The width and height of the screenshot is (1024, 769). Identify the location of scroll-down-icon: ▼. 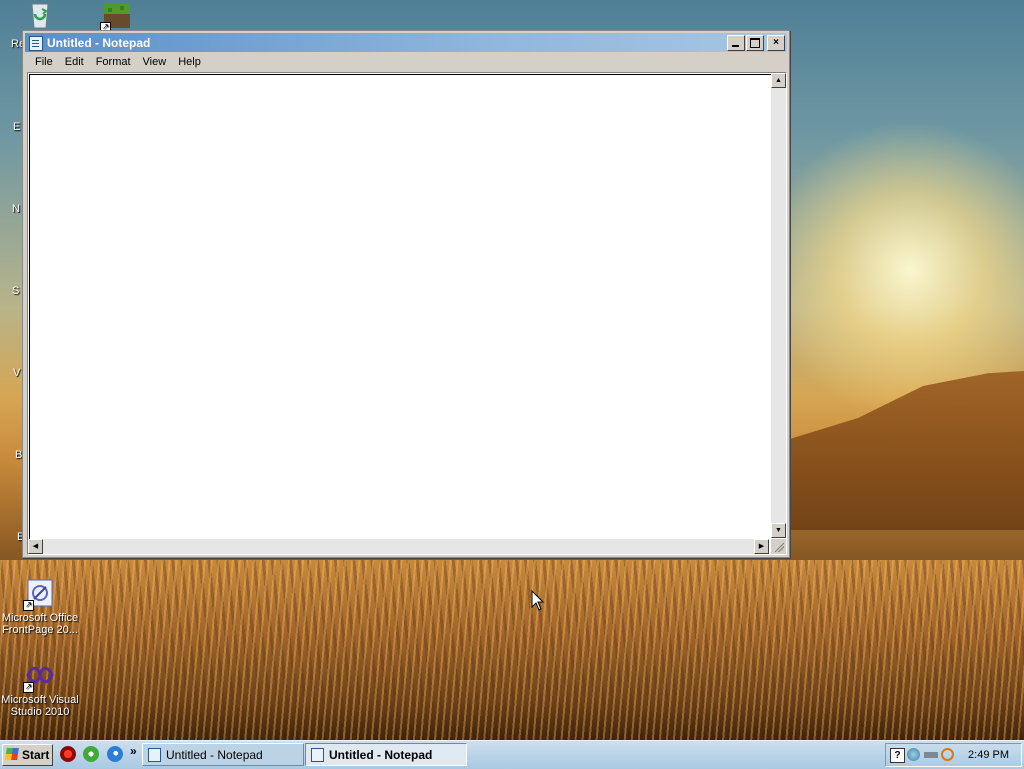
(778, 530).